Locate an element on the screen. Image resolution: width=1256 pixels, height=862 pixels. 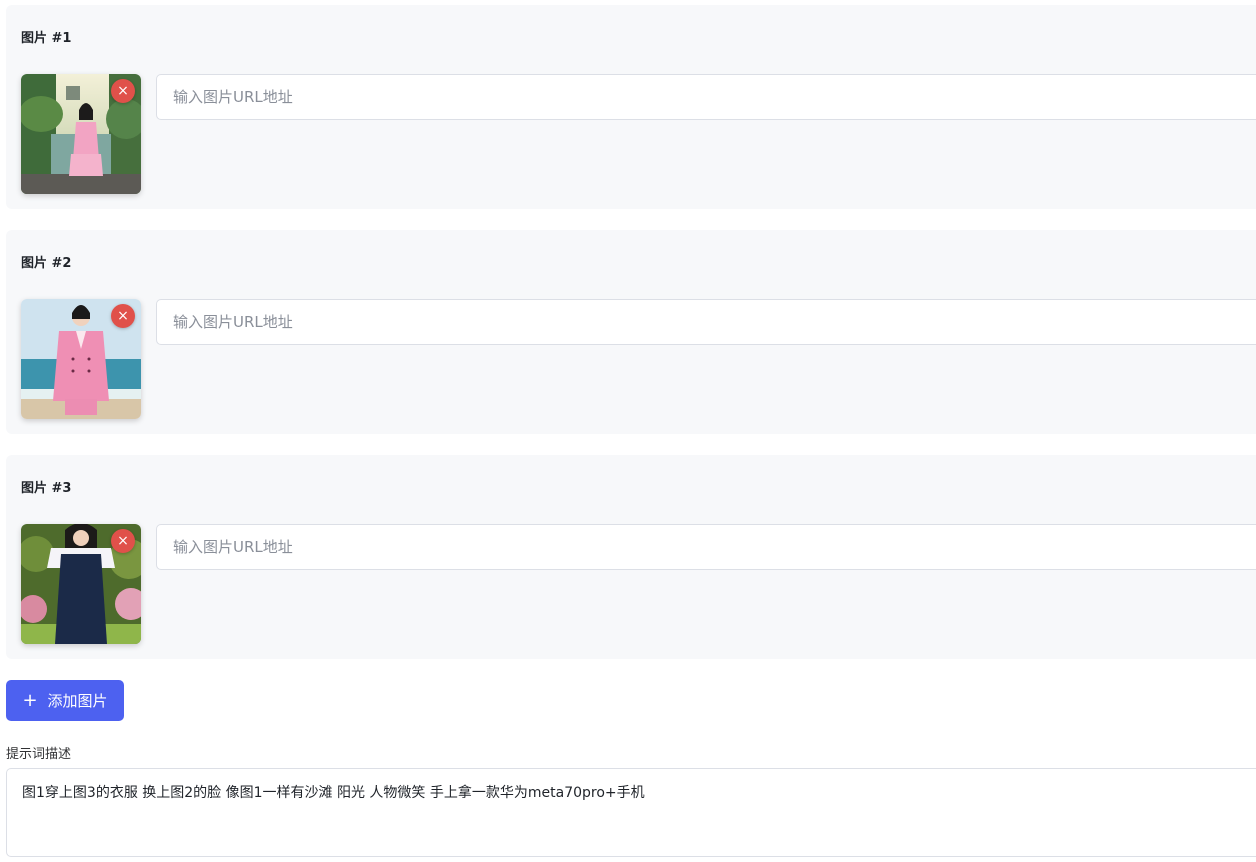
add-image-button: + 添加图片 is located at coordinates (65, 700).